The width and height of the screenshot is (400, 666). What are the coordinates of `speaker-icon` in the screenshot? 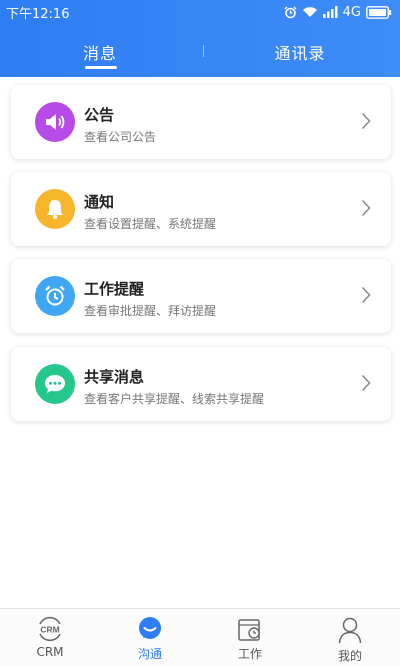 It's located at (55, 122).